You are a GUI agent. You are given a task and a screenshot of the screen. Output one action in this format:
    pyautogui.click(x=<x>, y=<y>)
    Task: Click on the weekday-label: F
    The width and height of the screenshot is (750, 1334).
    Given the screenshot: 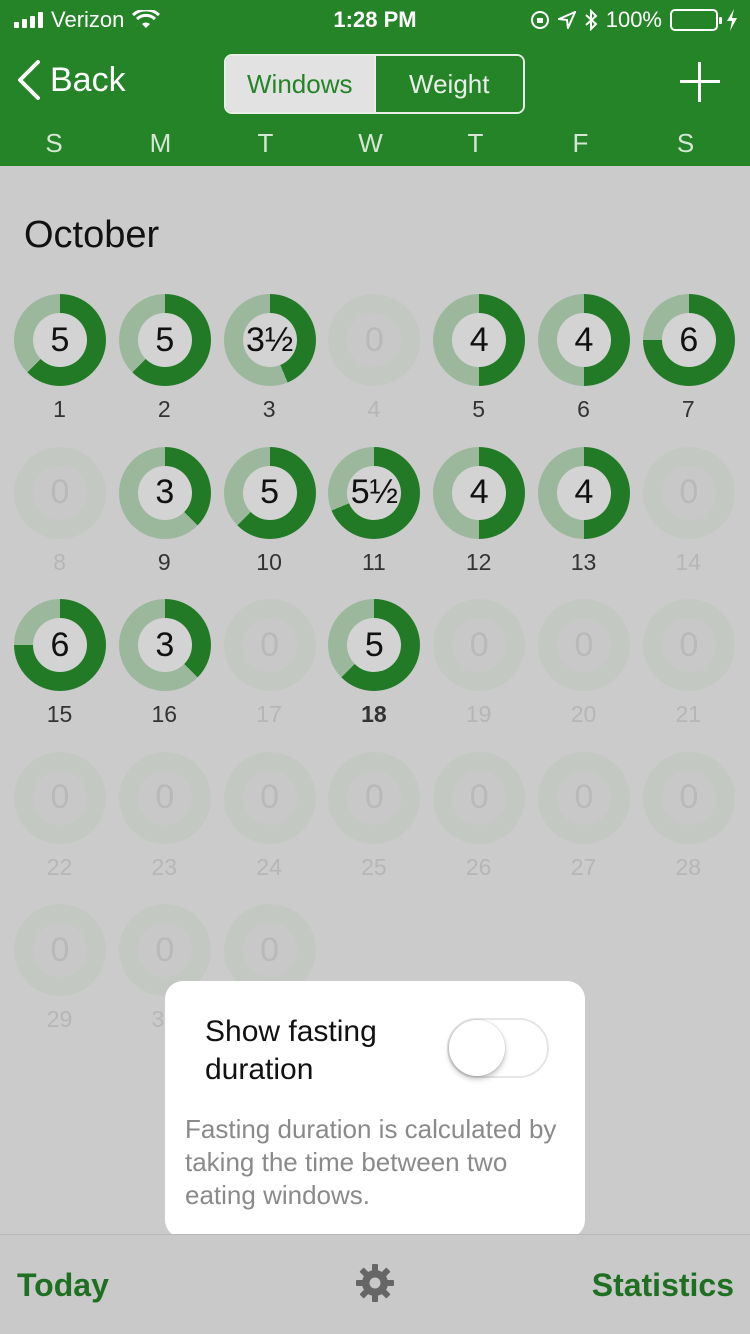 What is the action you would take?
    pyautogui.click(x=580, y=143)
    